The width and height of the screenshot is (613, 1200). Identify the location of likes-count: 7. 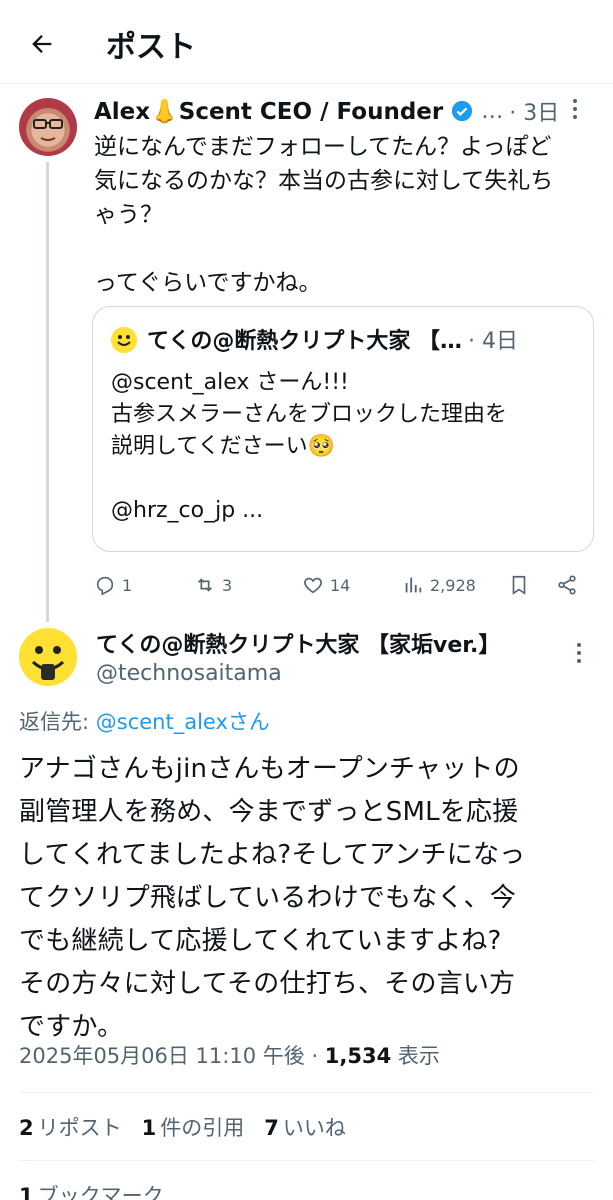
(271, 1128).